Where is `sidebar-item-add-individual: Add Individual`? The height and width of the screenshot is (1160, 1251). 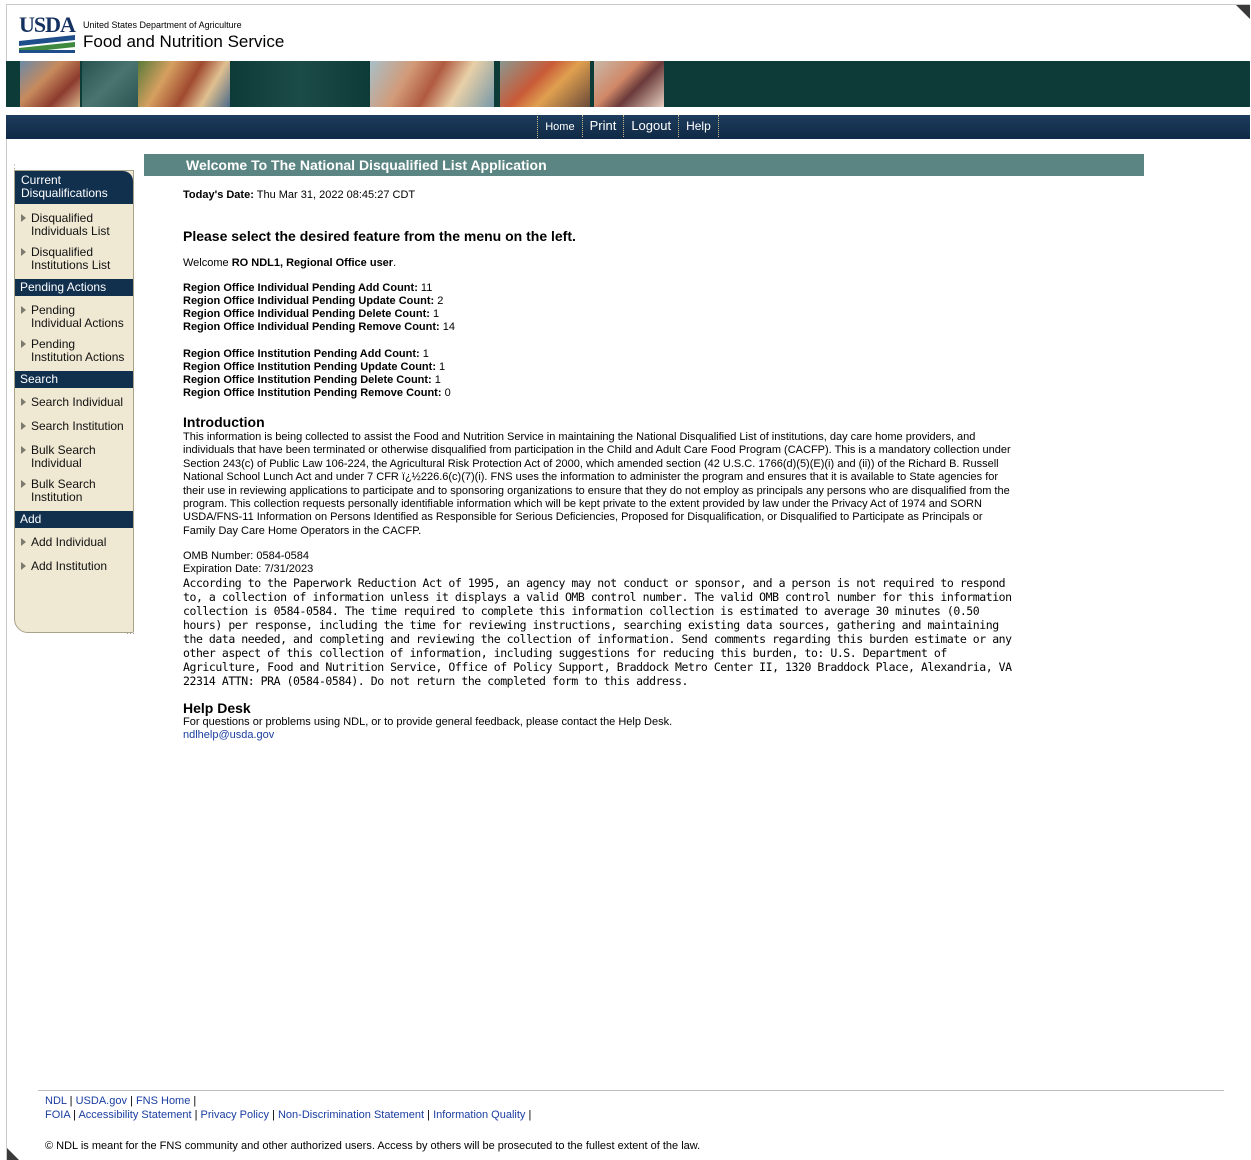
sidebar-item-add-individual: Add Individual is located at coordinates (74, 542).